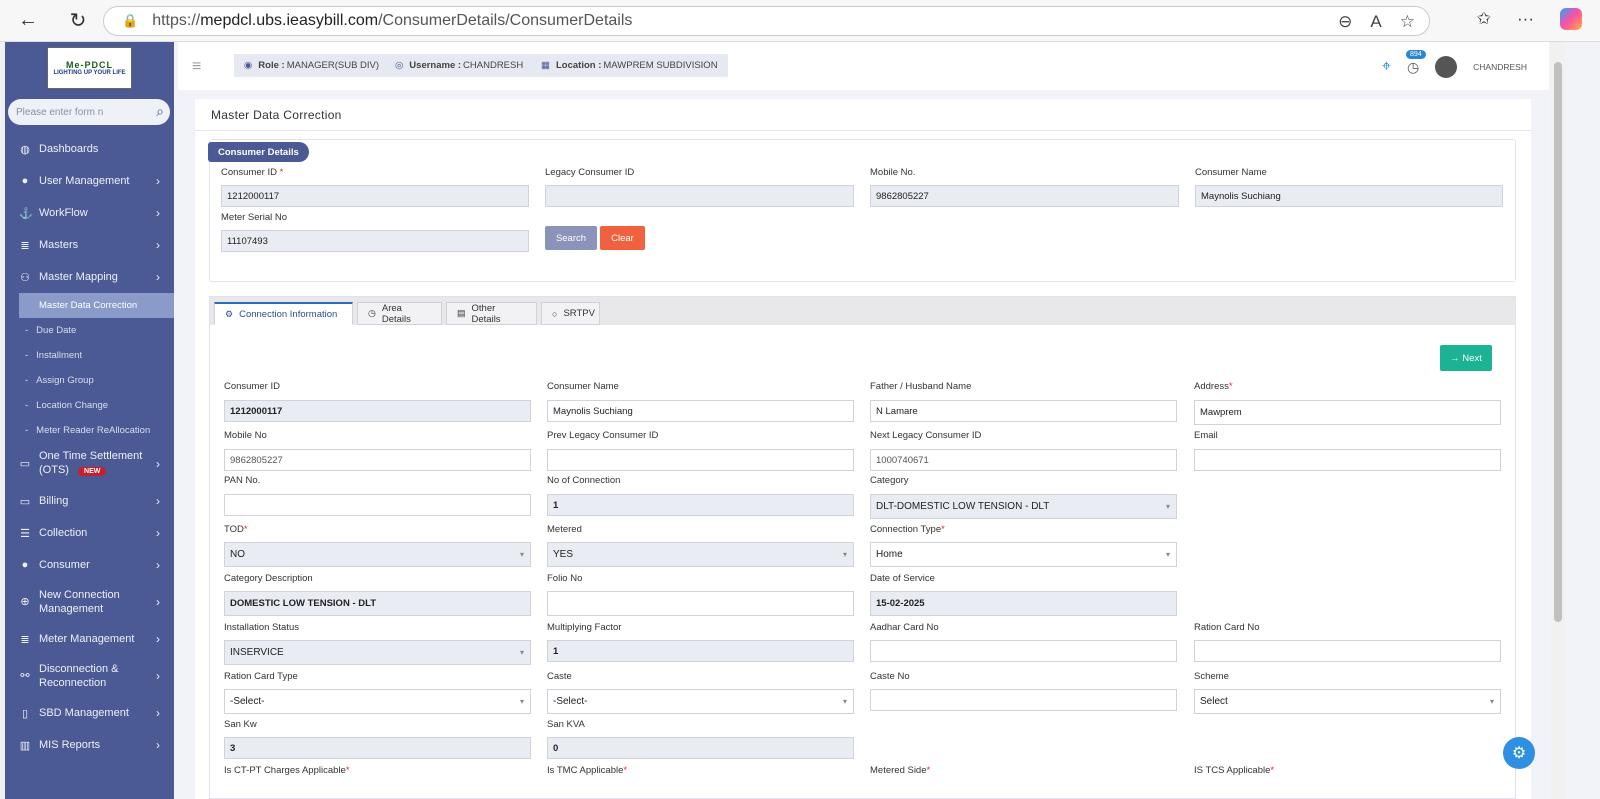  I want to click on f-ration-label: Ration Card No, so click(1227, 627).